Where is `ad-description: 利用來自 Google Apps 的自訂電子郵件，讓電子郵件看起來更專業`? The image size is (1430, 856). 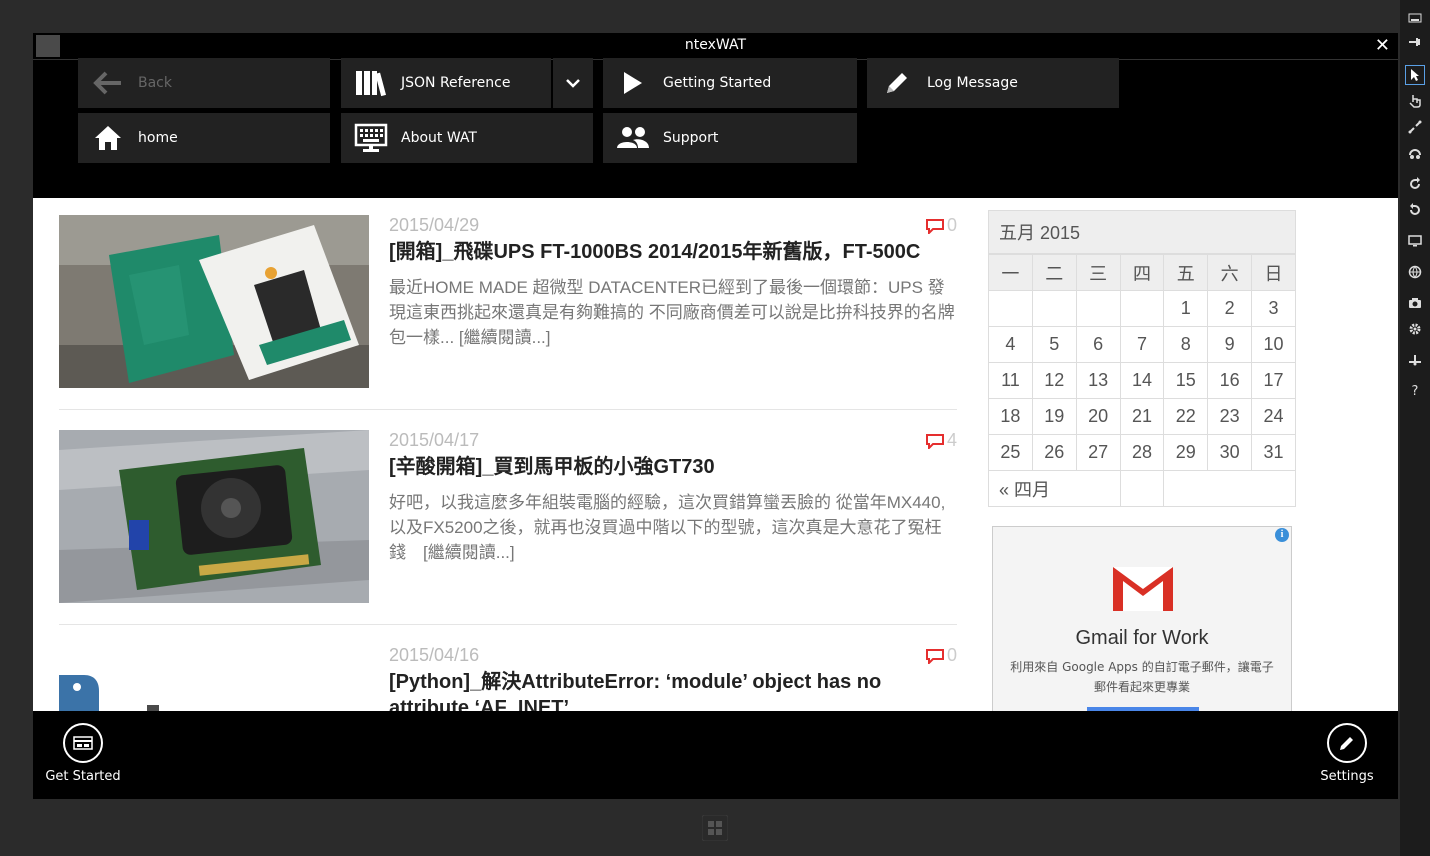 ad-description: 利用來自 Google Apps 的自訂電子郵件，讓電子郵件看起來更專業 is located at coordinates (1142, 677).